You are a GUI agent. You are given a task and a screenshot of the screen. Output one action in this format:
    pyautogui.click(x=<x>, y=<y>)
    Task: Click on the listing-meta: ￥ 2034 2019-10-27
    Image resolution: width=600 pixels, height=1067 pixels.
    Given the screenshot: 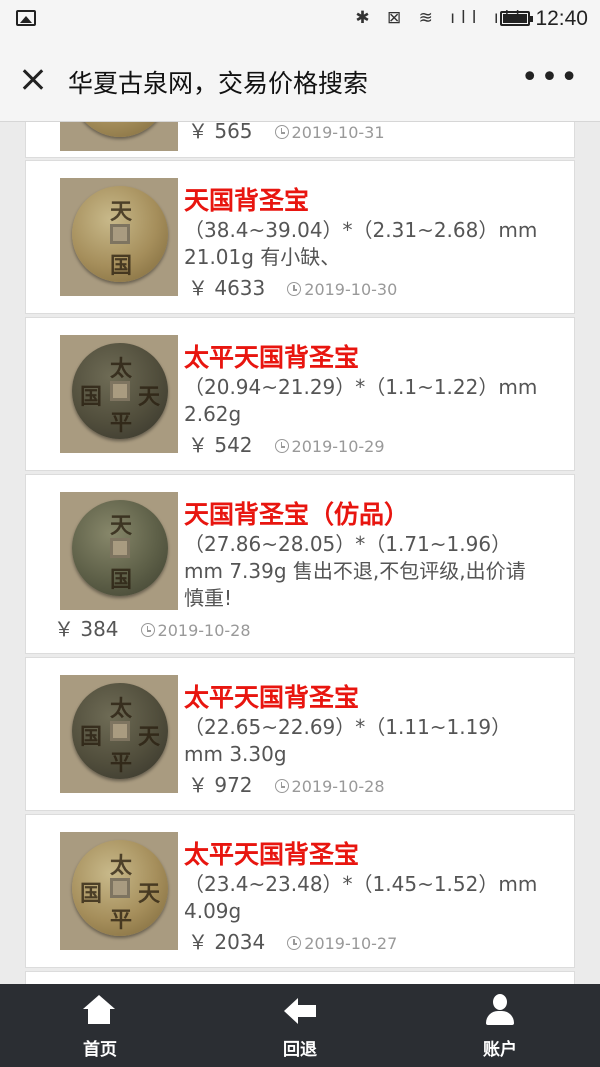 What is the action you would take?
    pyautogui.click(x=292, y=940)
    